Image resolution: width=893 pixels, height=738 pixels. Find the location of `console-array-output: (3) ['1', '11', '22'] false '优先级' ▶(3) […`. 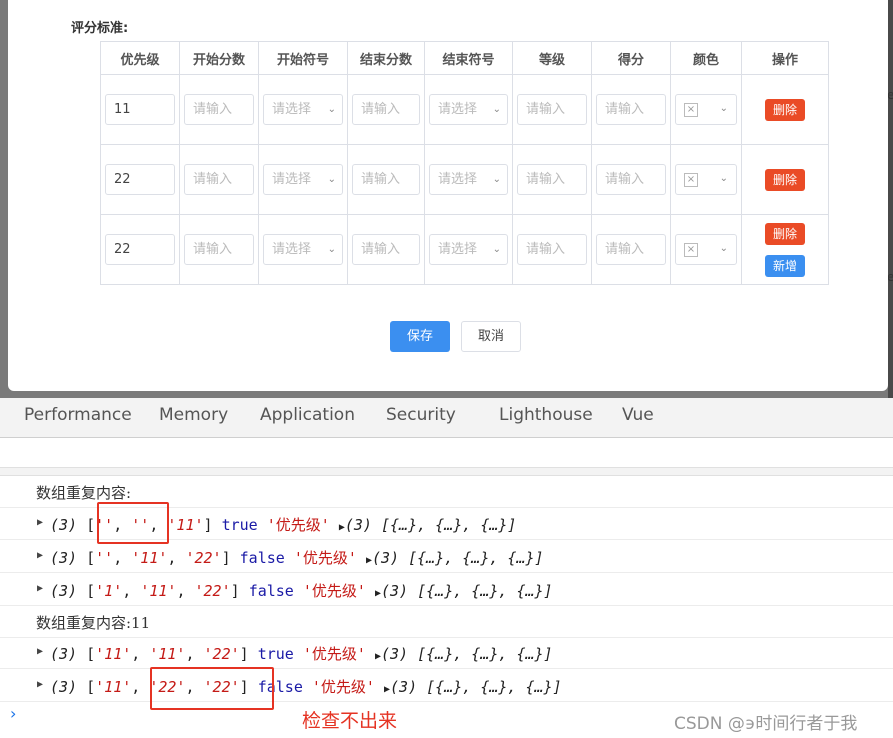

console-array-output: (3) ['1', '11', '22'] false '优先级' ▶(3) [… is located at coordinates (301, 591).